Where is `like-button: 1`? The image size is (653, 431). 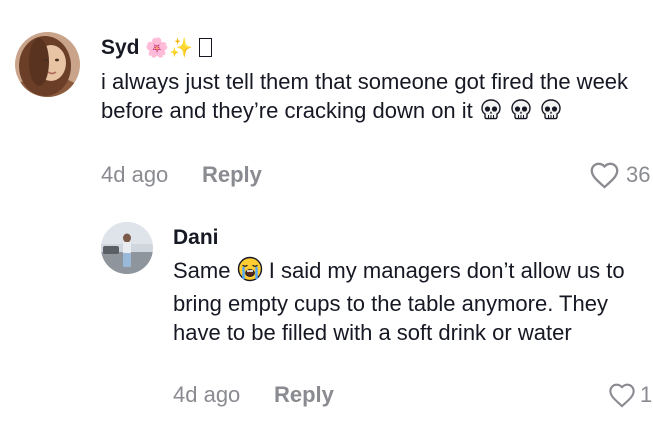
like-button: 1 is located at coordinates (630, 395).